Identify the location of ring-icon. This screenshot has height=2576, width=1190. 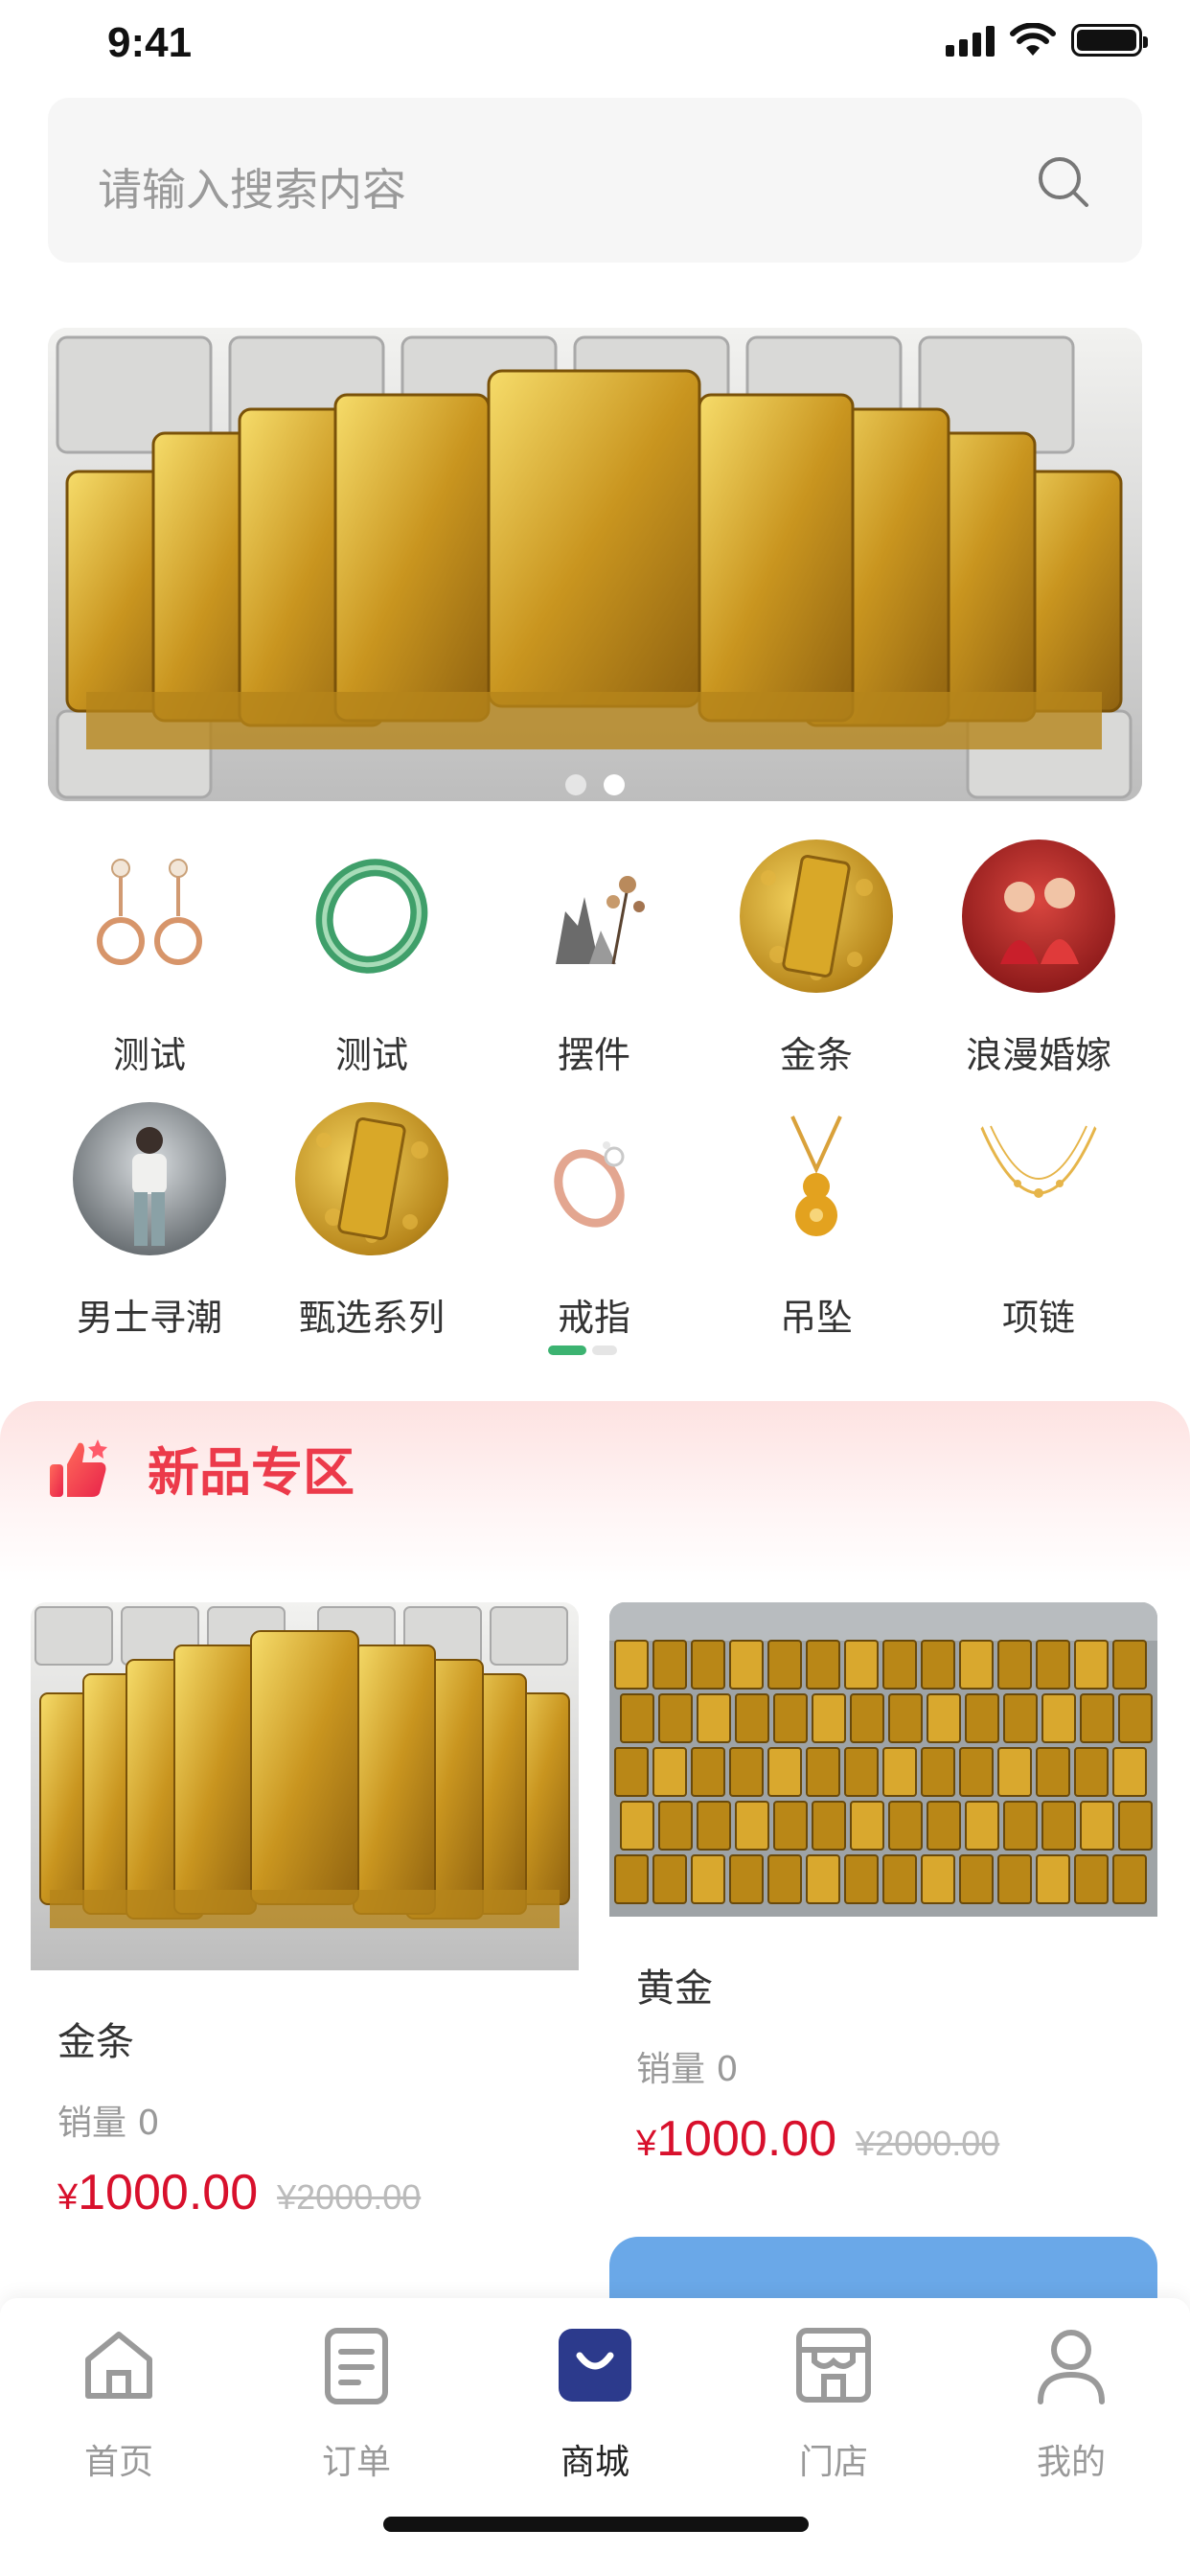
(594, 1178).